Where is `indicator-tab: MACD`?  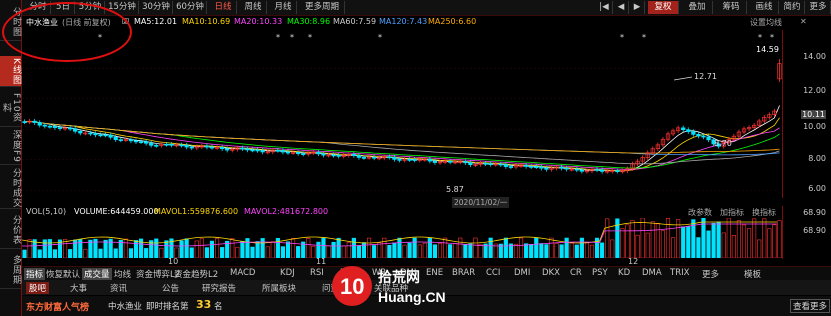
indicator-tab: MACD is located at coordinates (242, 273).